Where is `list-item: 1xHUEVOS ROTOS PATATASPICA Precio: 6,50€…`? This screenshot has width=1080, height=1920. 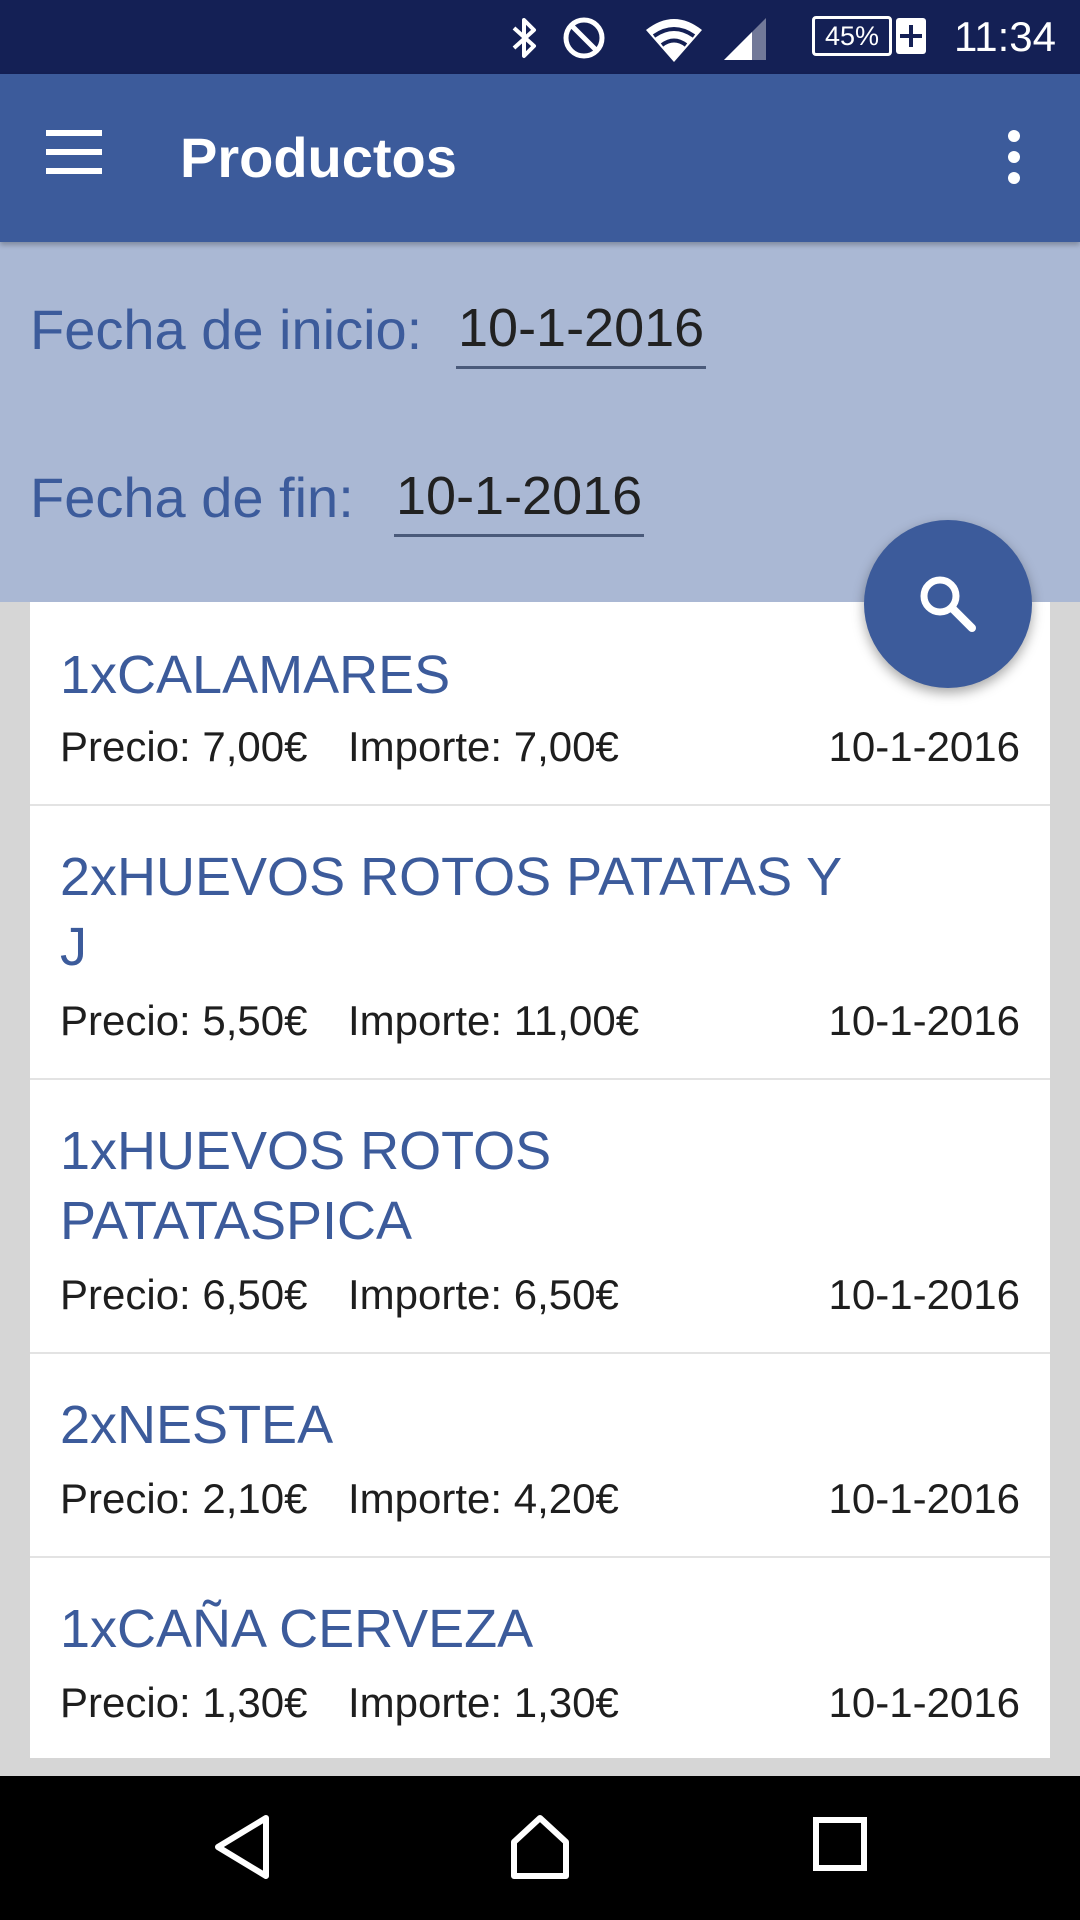
list-item: 1xHUEVOS ROTOS PATATASPICA Precio: 6,50€… is located at coordinates (540, 1217).